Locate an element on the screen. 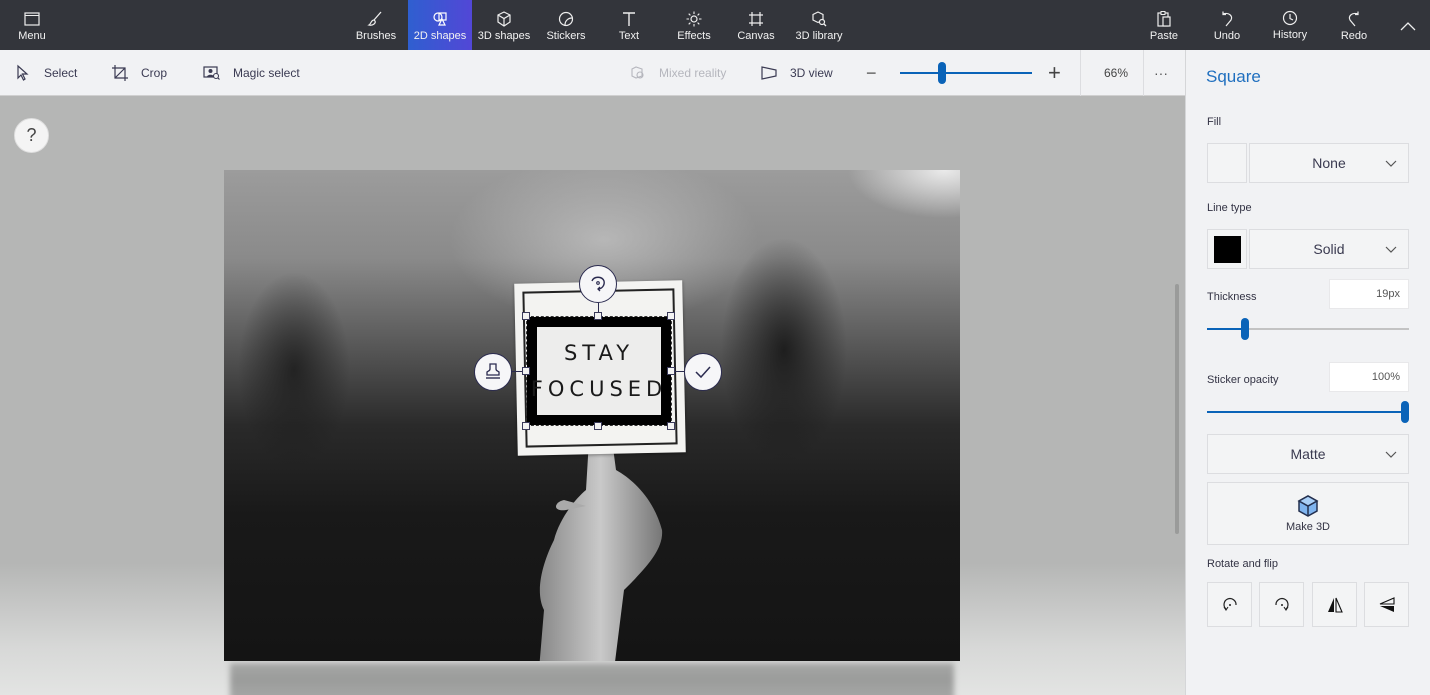 This screenshot has width=1430, height=695. tab-3d-library: 3D library is located at coordinates (819, 25).